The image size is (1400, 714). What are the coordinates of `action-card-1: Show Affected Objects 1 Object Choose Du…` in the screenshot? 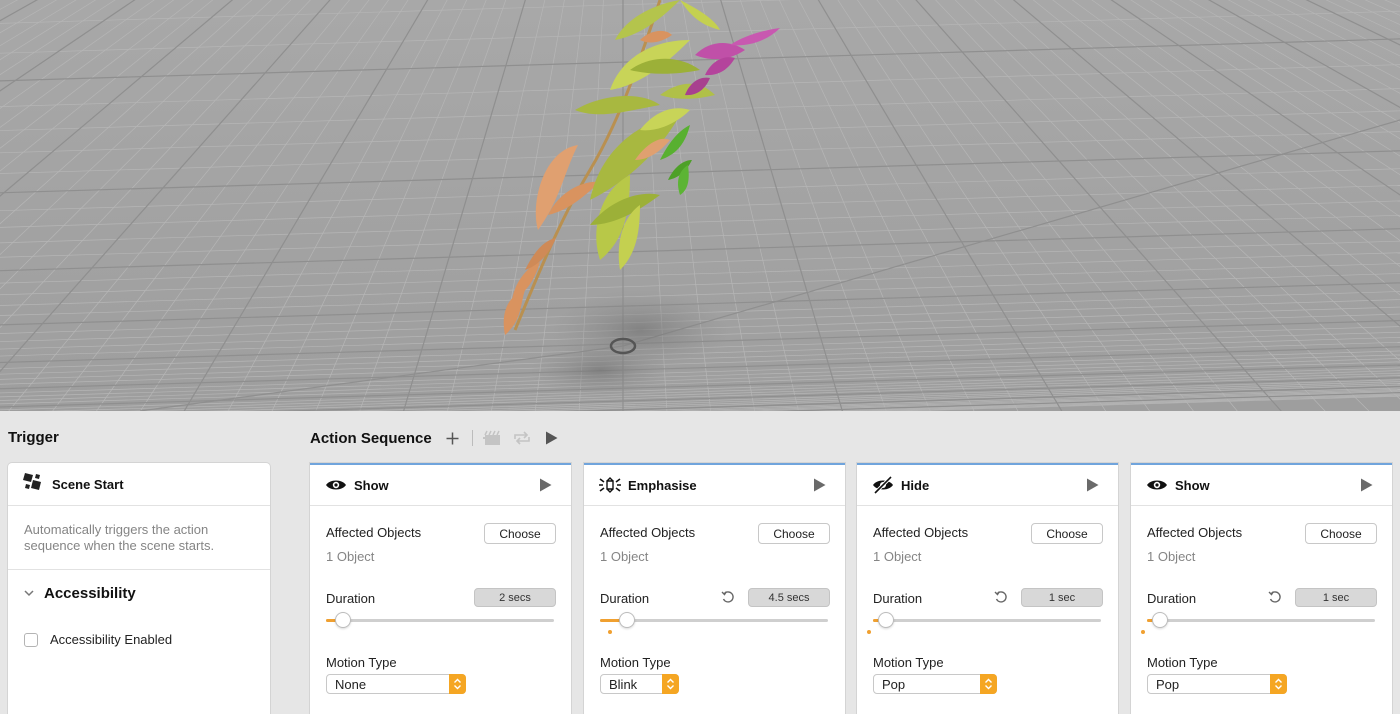 It's located at (440, 588).